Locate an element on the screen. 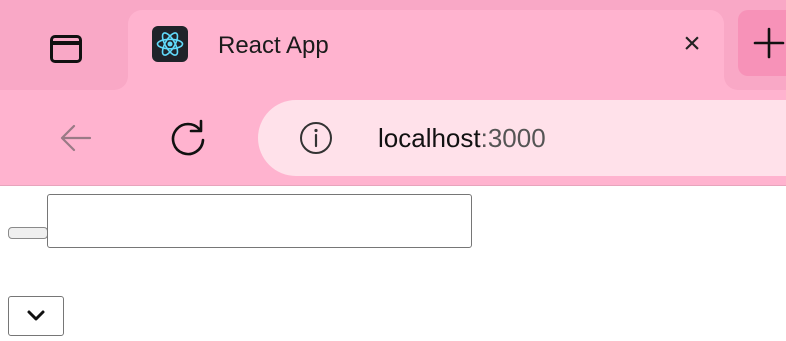 This screenshot has height=341, width=786. select-dropdown is located at coordinates (36, 316).